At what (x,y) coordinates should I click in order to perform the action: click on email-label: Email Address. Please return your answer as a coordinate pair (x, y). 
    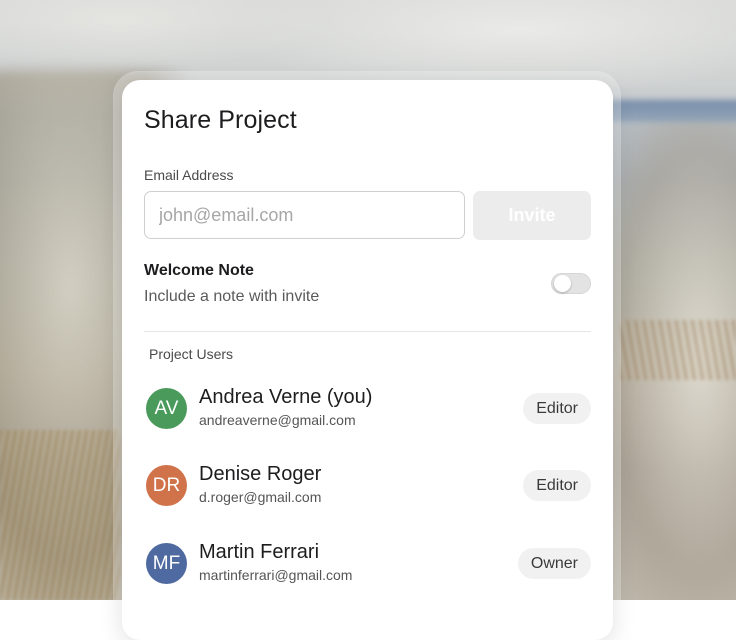
    Looking at the image, I should click on (189, 175).